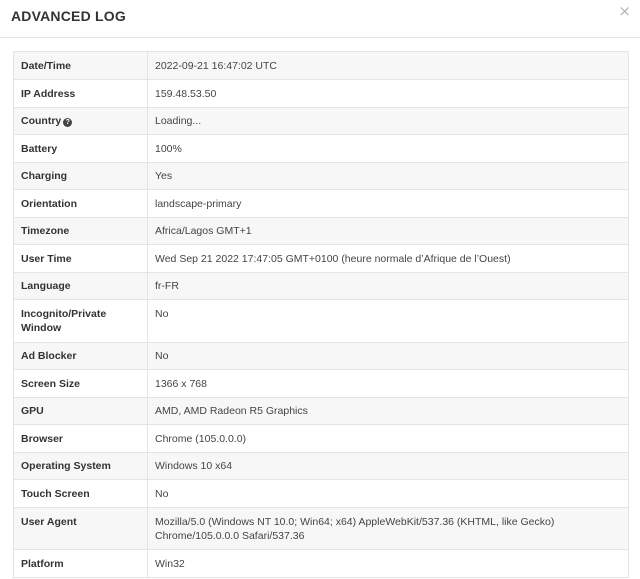 This screenshot has width=640, height=579. I want to click on log-row-timezone: Timezone Africa/Lagos GMT+1, so click(321, 231).